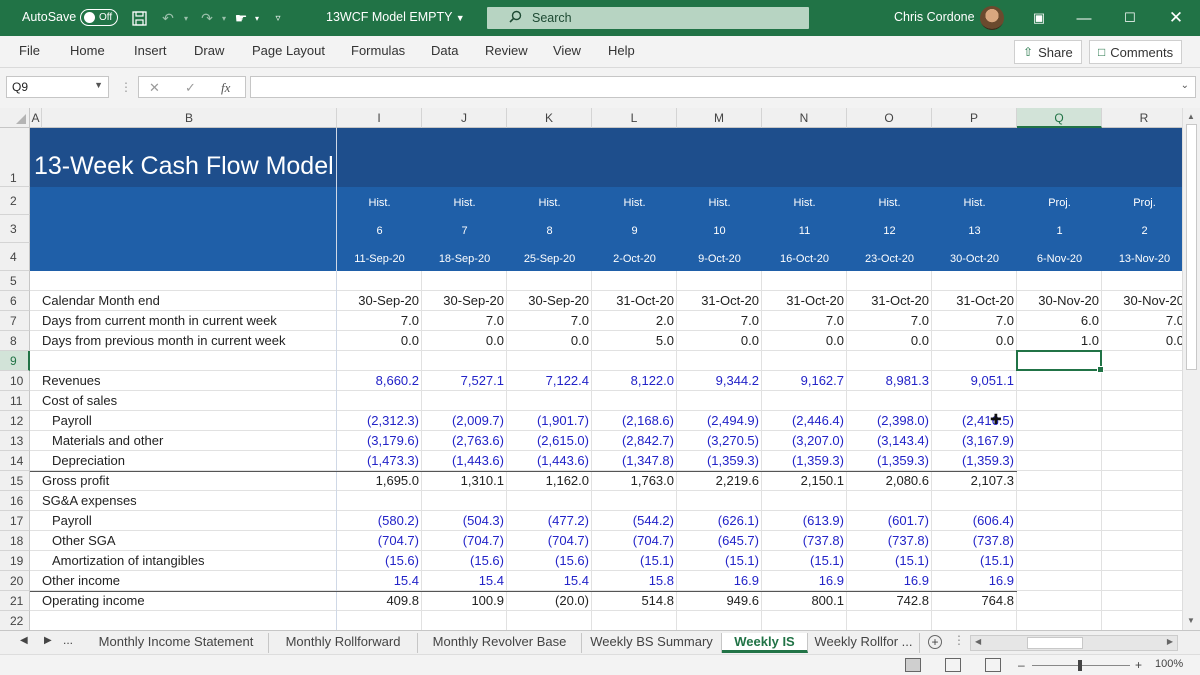 The height and width of the screenshot is (675, 1200). I want to click on scroll-left-icon: ◀, so click(978, 641).